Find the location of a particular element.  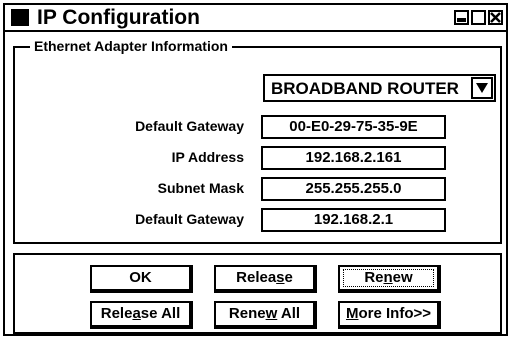

release-button: Release is located at coordinates (265, 279).